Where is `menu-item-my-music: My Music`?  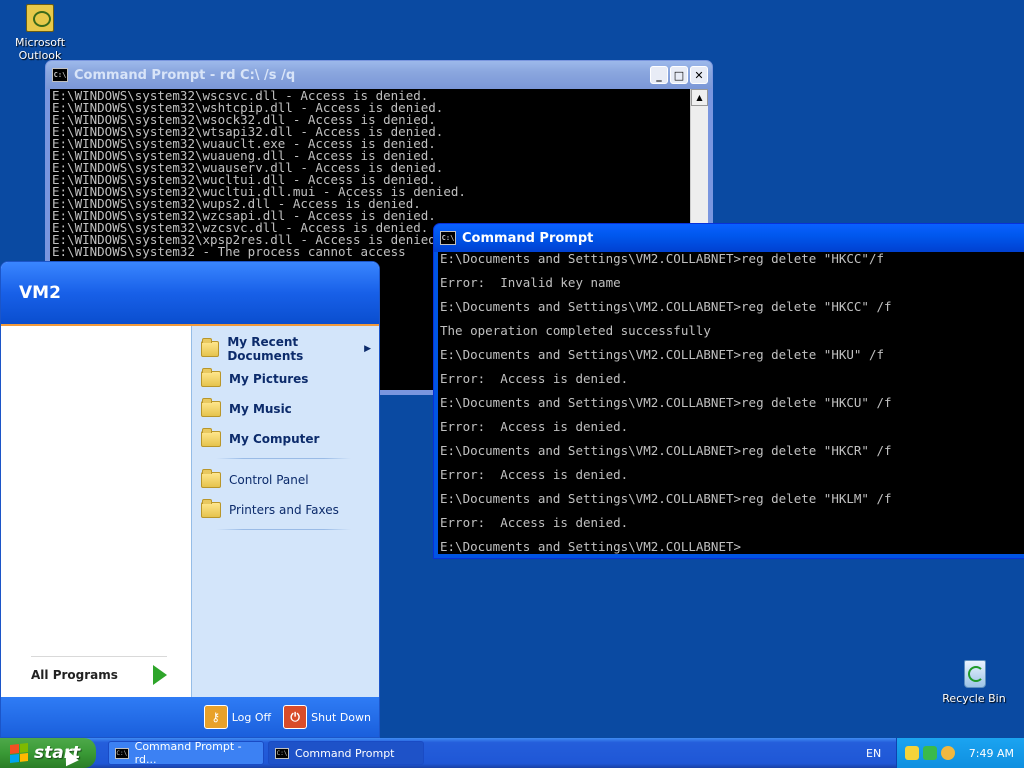 menu-item-my-music: My Music is located at coordinates (285, 409).